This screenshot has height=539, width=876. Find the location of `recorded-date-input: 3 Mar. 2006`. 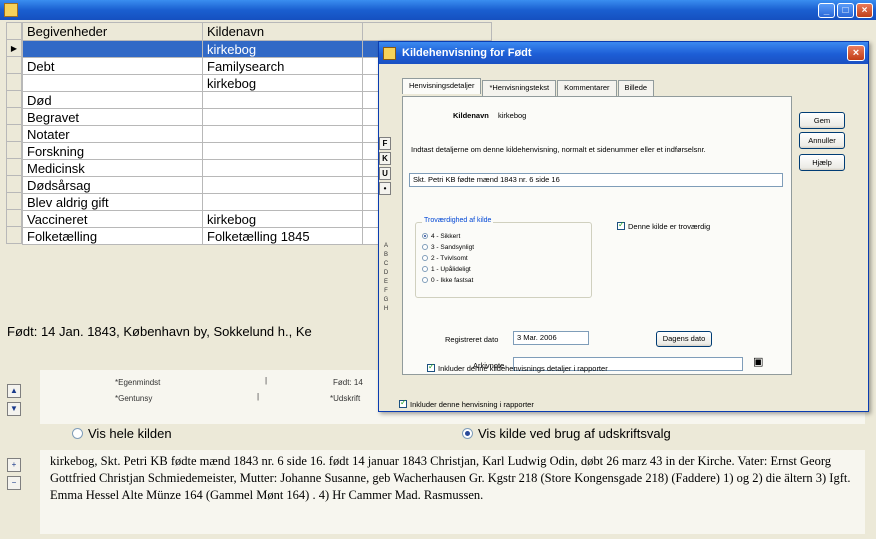

recorded-date-input: 3 Mar. 2006 is located at coordinates (551, 338).